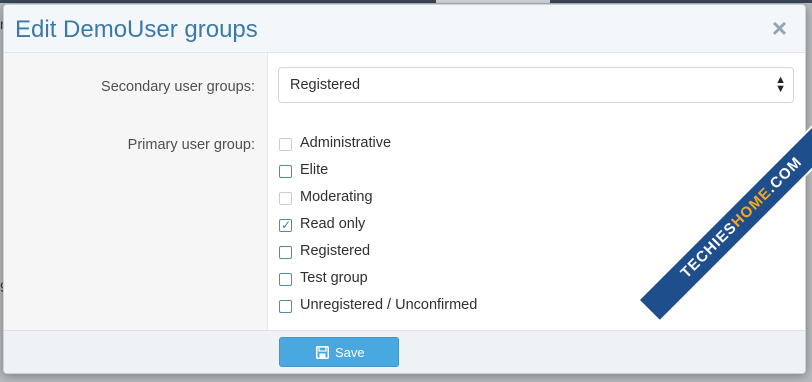  What do you see at coordinates (314, 170) in the screenshot?
I see `group-option-label: Elite` at bounding box center [314, 170].